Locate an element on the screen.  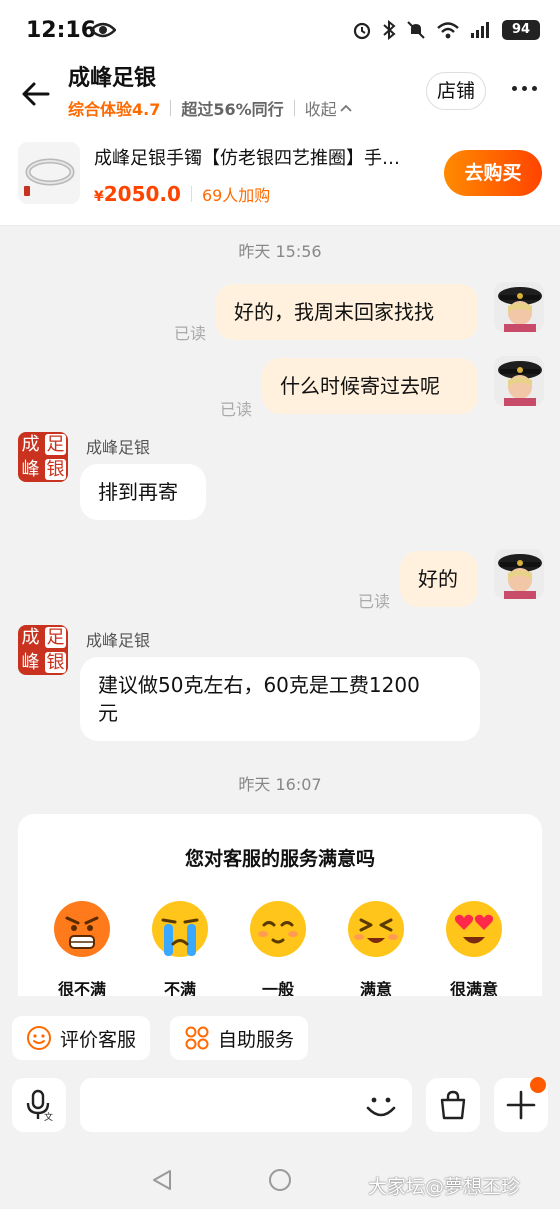
self-service-button: 自助服务 is located at coordinates (239, 1038).